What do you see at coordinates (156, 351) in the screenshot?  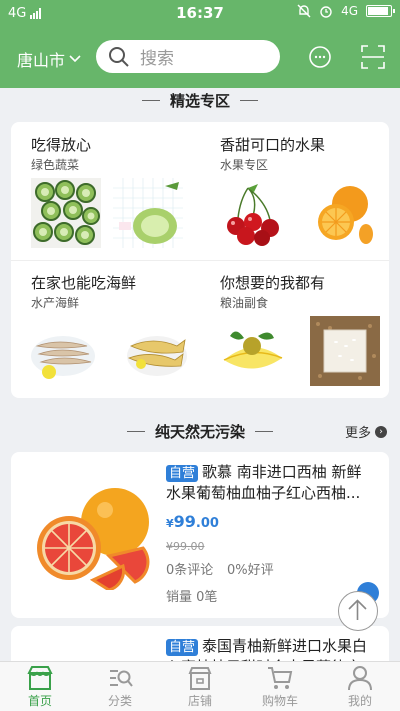 I see `fish-image` at bounding box center [156, 351].